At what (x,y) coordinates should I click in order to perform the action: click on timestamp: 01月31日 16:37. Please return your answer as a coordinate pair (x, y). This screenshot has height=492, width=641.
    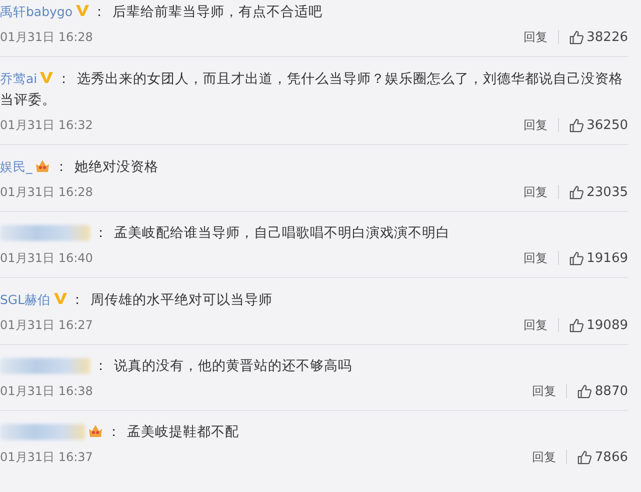
    Looking at the image, I should click on (46, 457).